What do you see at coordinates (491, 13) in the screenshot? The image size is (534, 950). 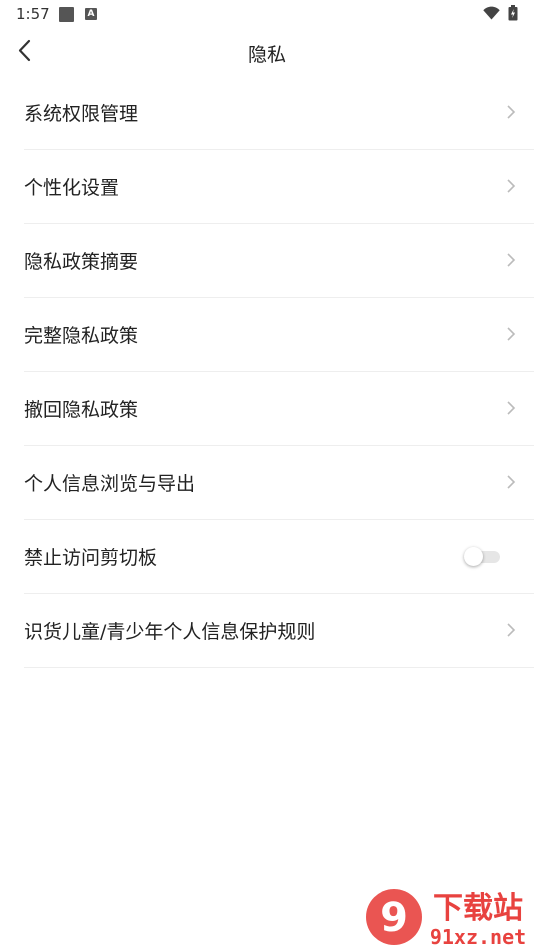 I see `wifi-icon` at bounding box center [491, 13].